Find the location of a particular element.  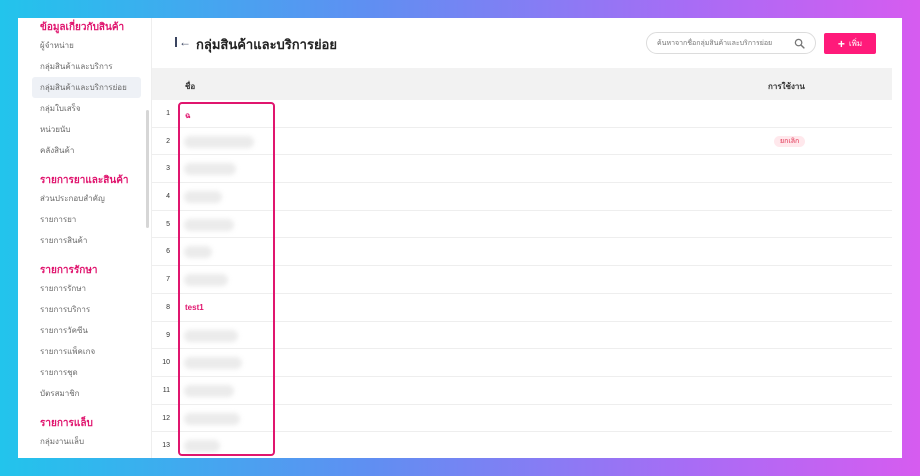

row-name: test1 is located at coordinates (194, 307).